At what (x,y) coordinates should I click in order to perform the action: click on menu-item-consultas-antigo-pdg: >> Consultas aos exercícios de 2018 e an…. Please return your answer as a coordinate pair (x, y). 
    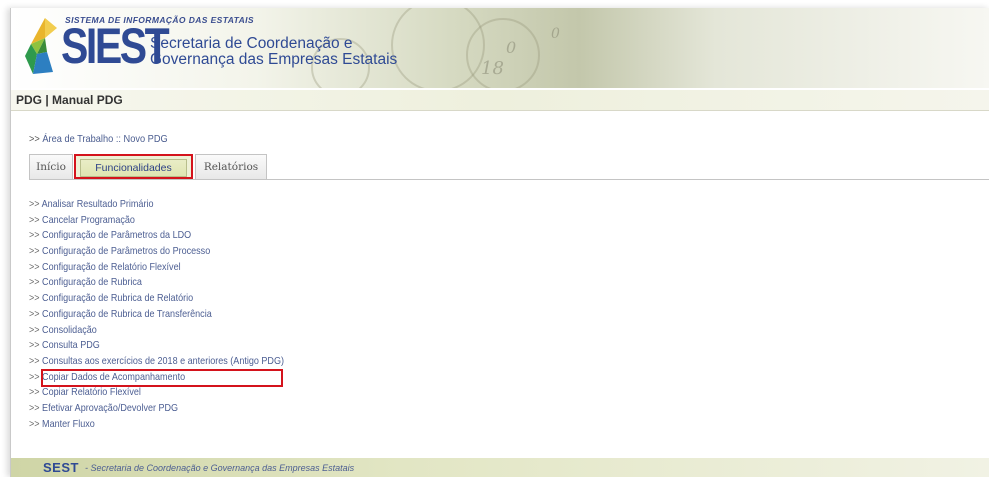
    Looking at the image, I should click on (156, 362).